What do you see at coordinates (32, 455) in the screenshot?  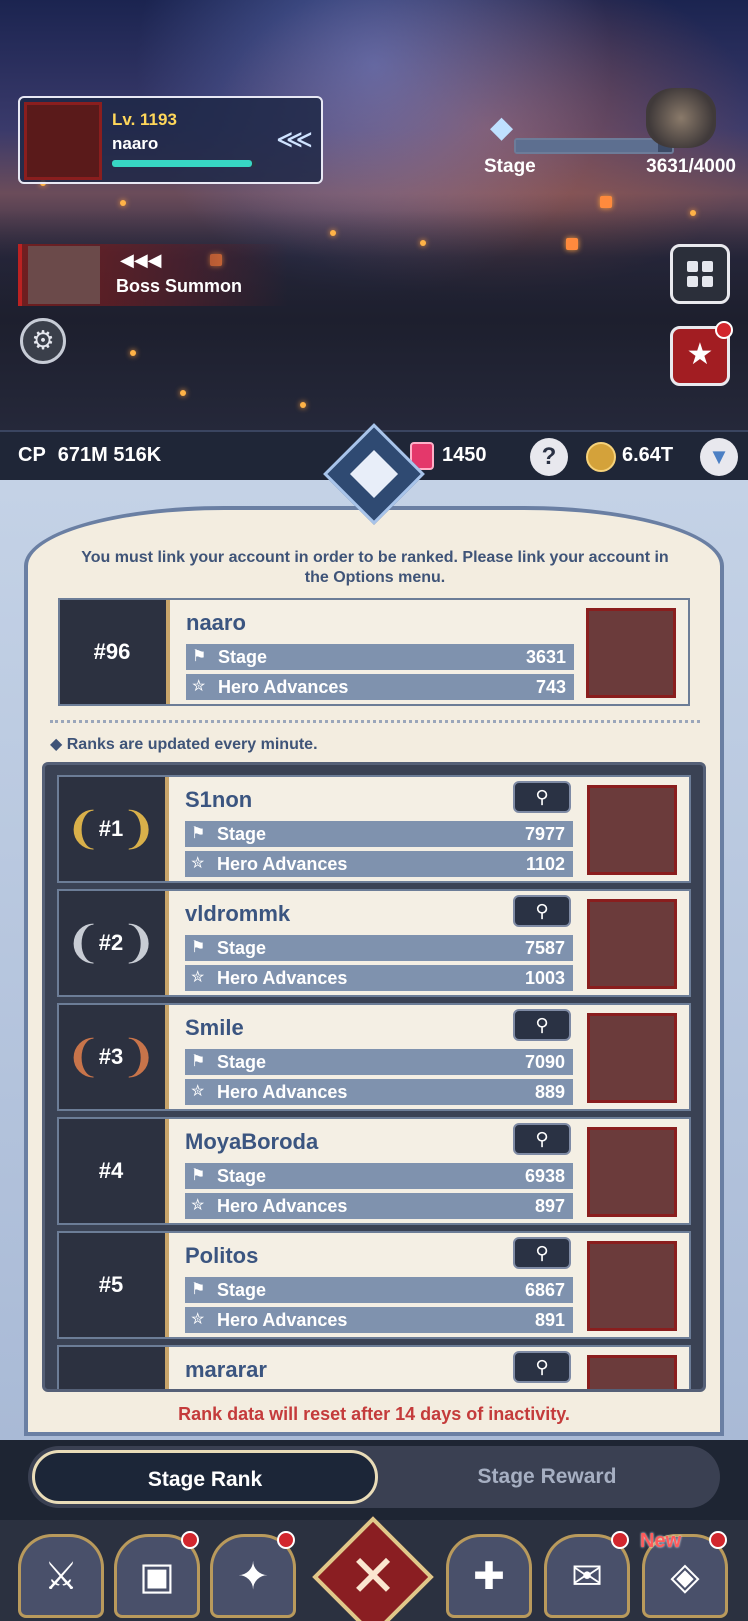 I see `cp-label: CP` at bounding box center [32, 455].